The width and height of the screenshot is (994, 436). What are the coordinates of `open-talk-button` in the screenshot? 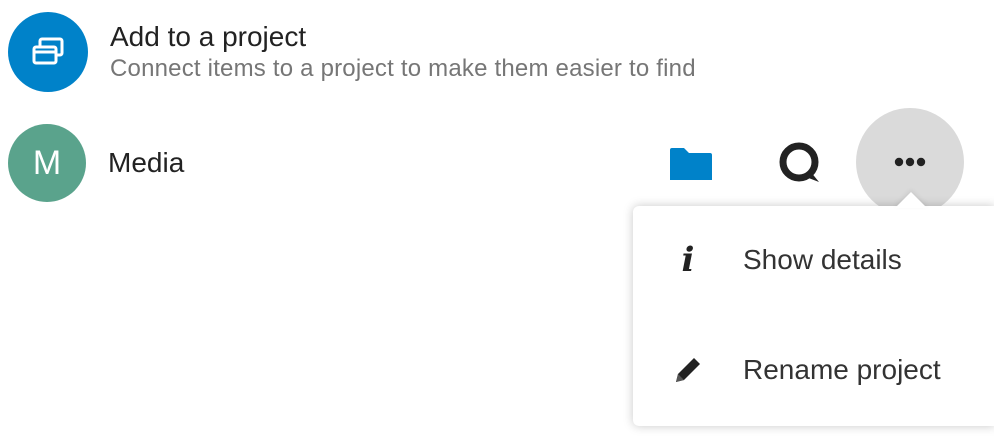 It's located at (800, 164).